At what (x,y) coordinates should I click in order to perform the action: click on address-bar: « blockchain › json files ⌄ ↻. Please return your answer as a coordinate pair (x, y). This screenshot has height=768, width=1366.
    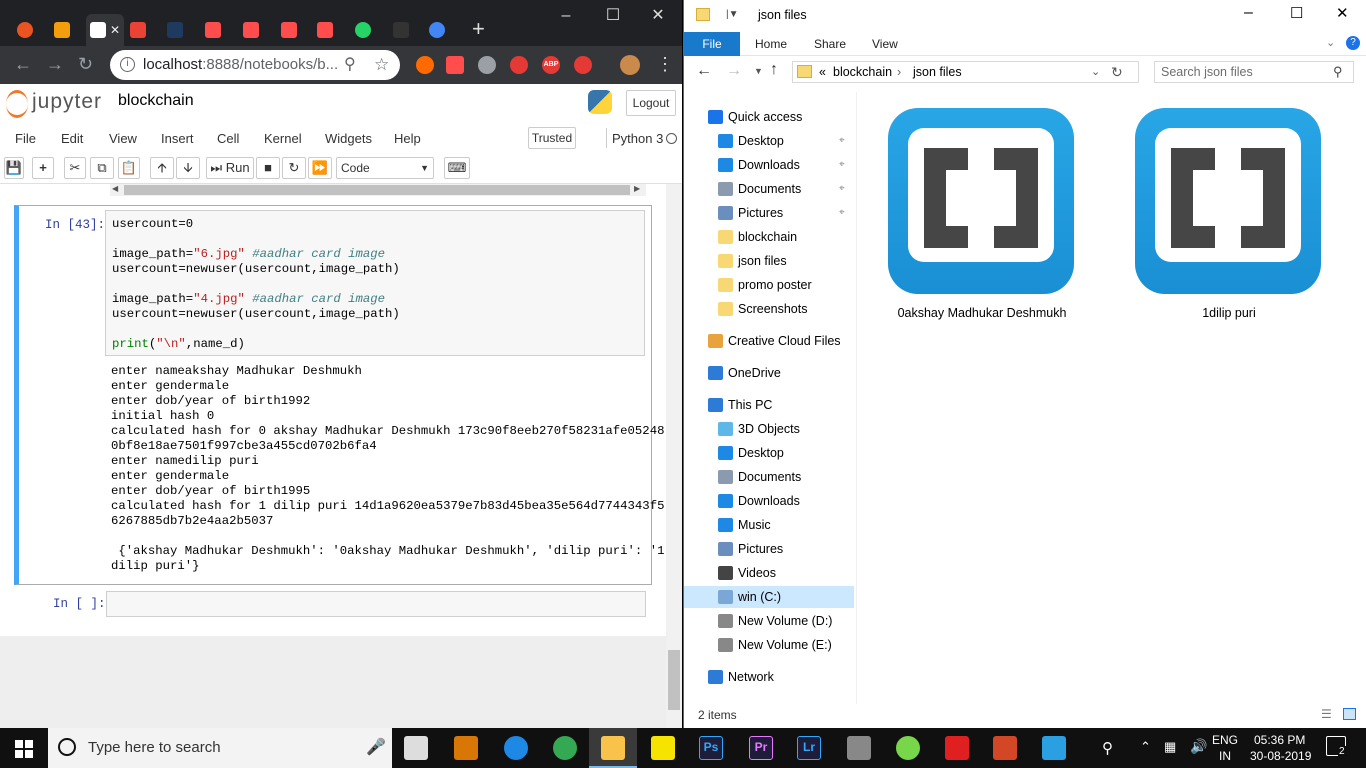
    Looking at the image, I should click on (965, 72).